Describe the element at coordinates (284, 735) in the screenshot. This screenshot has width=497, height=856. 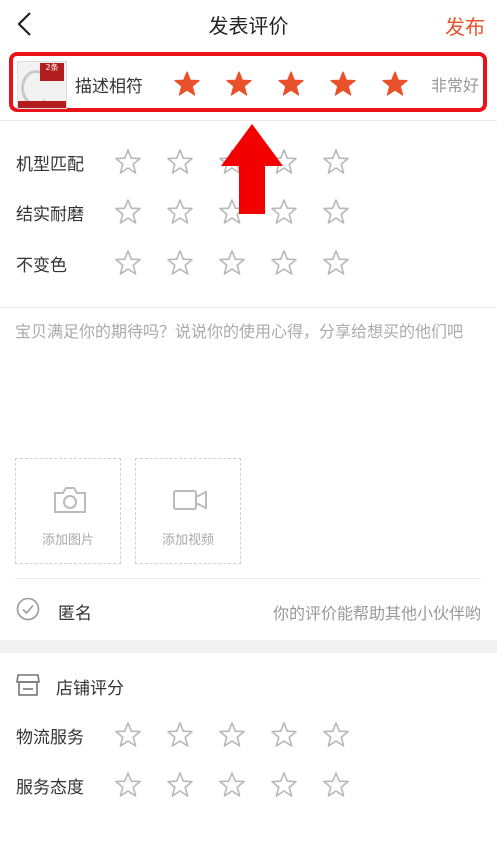
I see `logistics-star-4-empty-icon` at that location.